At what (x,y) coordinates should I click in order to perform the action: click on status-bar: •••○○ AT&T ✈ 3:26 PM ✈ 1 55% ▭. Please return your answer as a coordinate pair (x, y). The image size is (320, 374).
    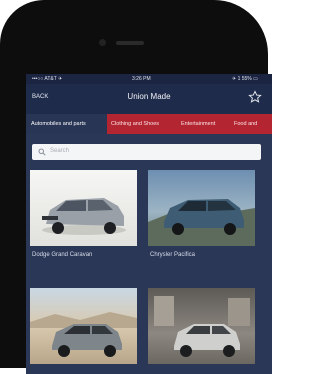
    Looking at the image, I should click on (149, 79).